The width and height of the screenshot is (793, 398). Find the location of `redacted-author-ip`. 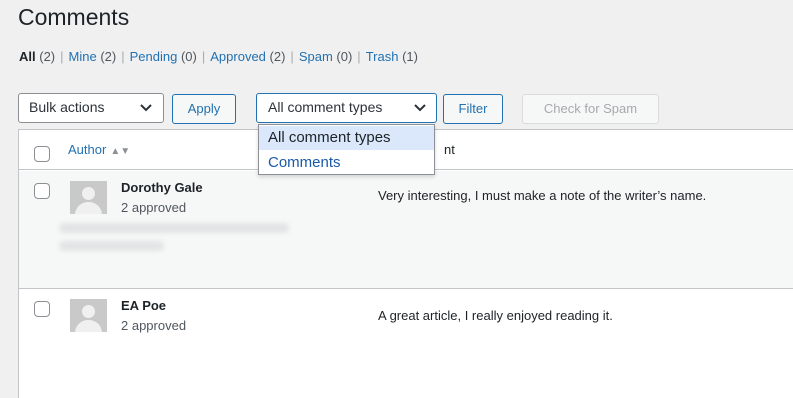

redacted-author-ip is located at coordinates (111, 246).